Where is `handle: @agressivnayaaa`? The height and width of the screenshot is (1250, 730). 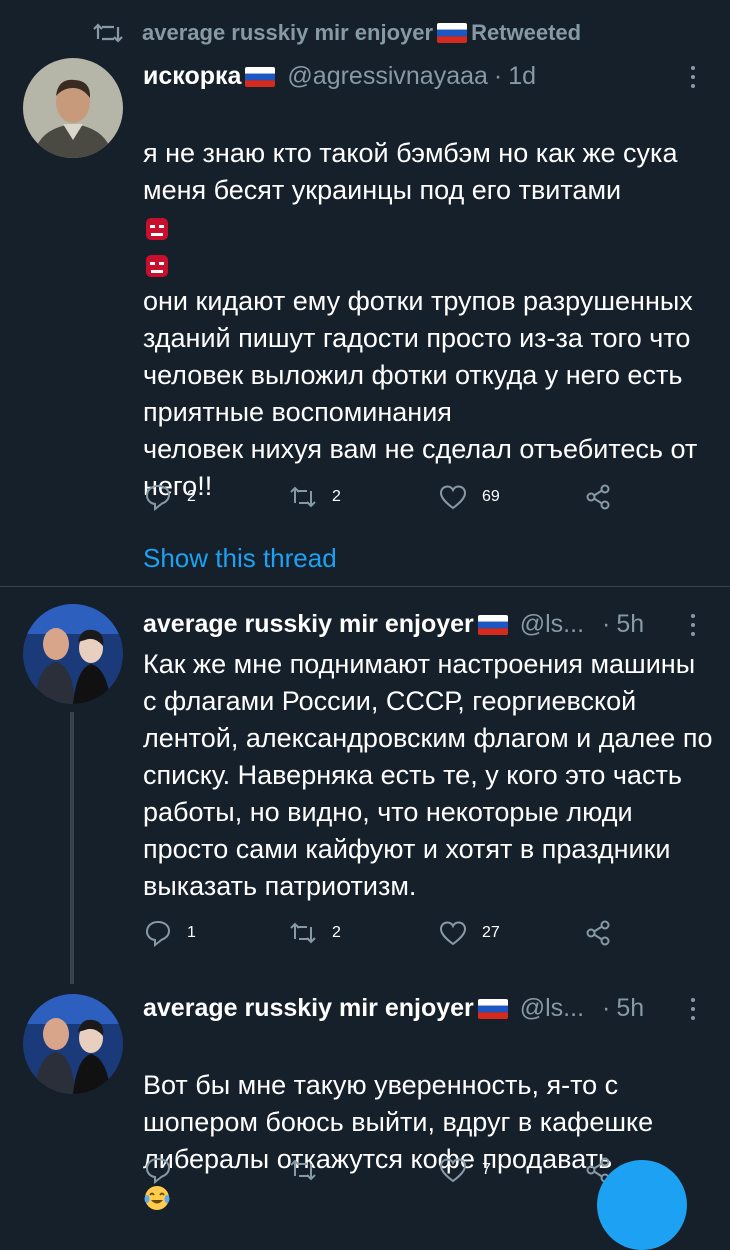
handle: @agressivnayaaa is located at coordinates (387, 76).